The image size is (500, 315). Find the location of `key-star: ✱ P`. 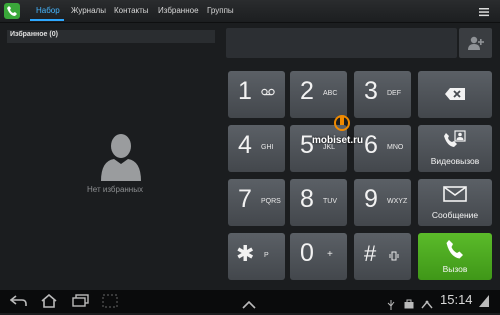

key-star: ✱ P is located at coordinates (256, 256).